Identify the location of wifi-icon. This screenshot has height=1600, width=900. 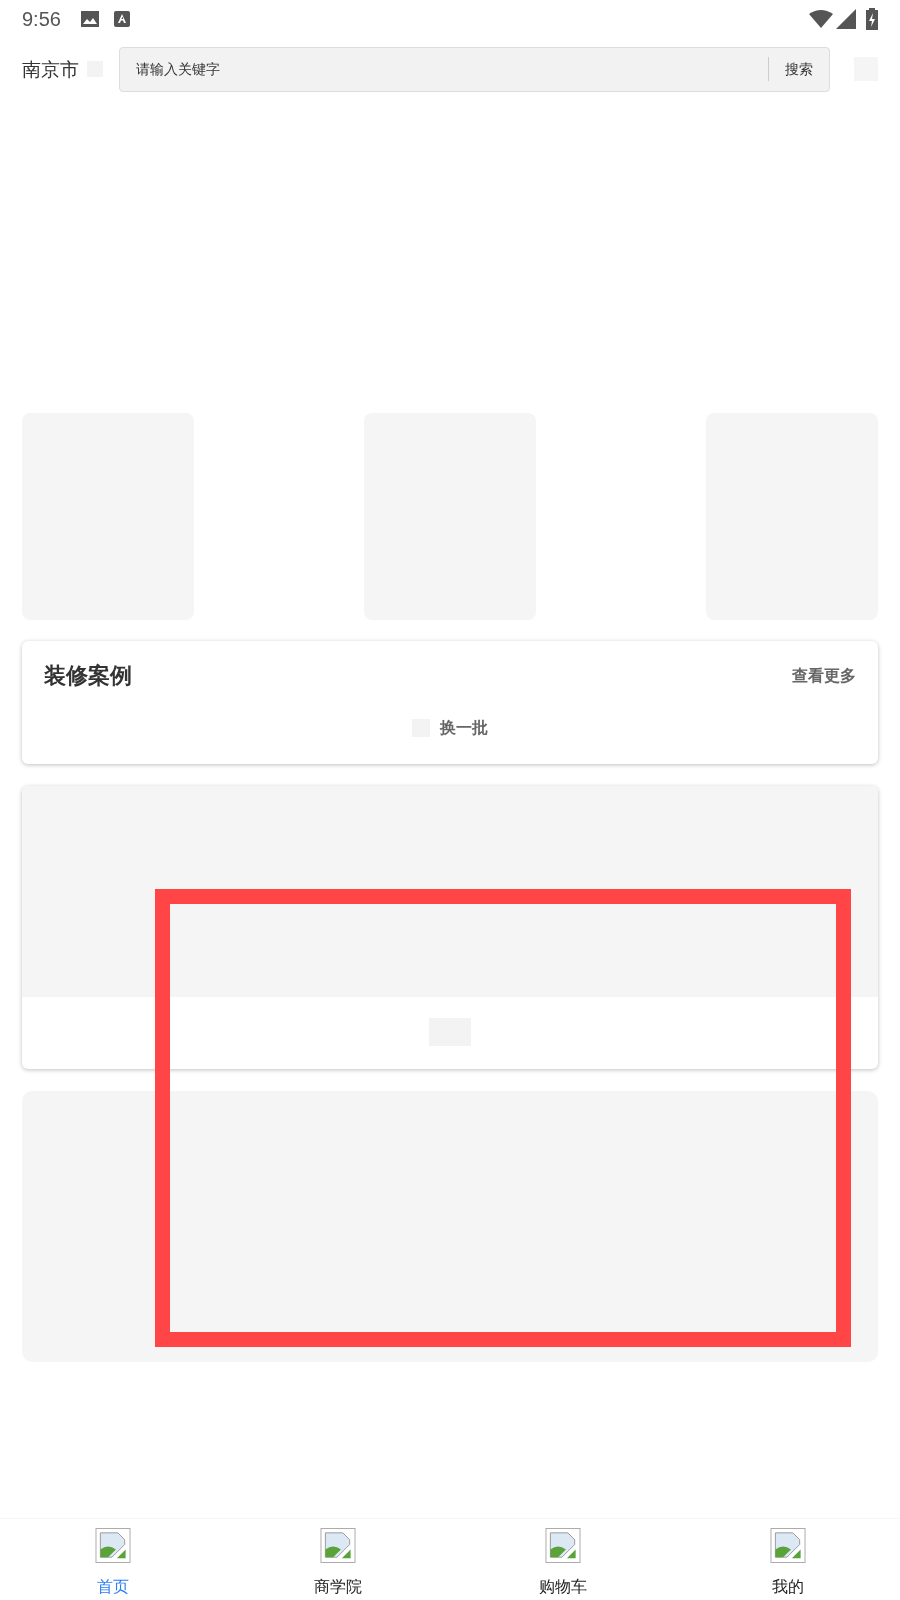
(821, 19).